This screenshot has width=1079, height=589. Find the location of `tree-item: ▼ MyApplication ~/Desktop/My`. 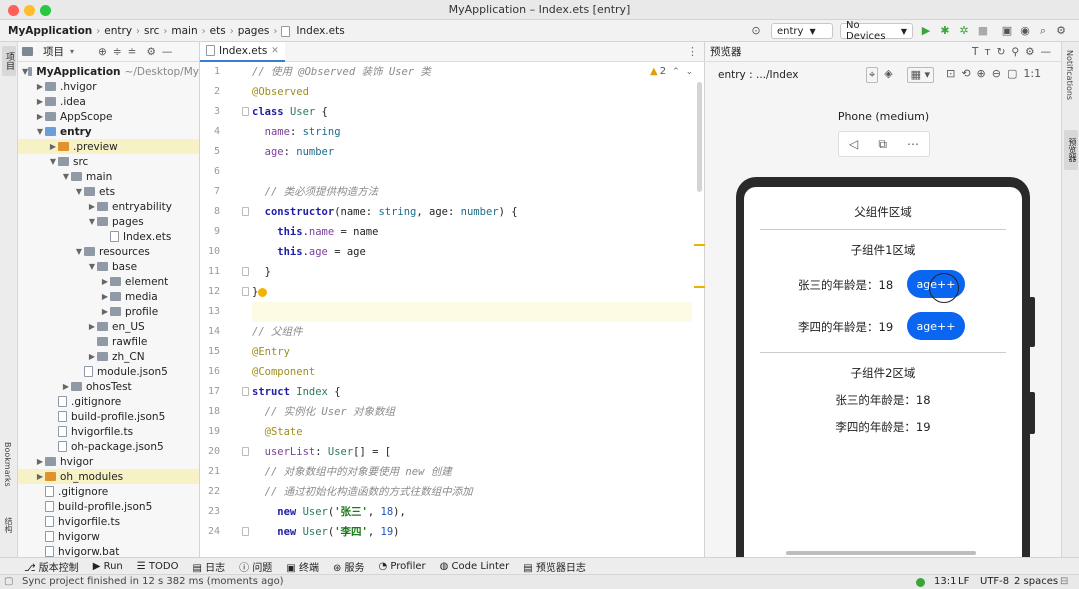

tree-item: ▼ MyApplication ~/Desktop/My is located at coordinates (108, 71).